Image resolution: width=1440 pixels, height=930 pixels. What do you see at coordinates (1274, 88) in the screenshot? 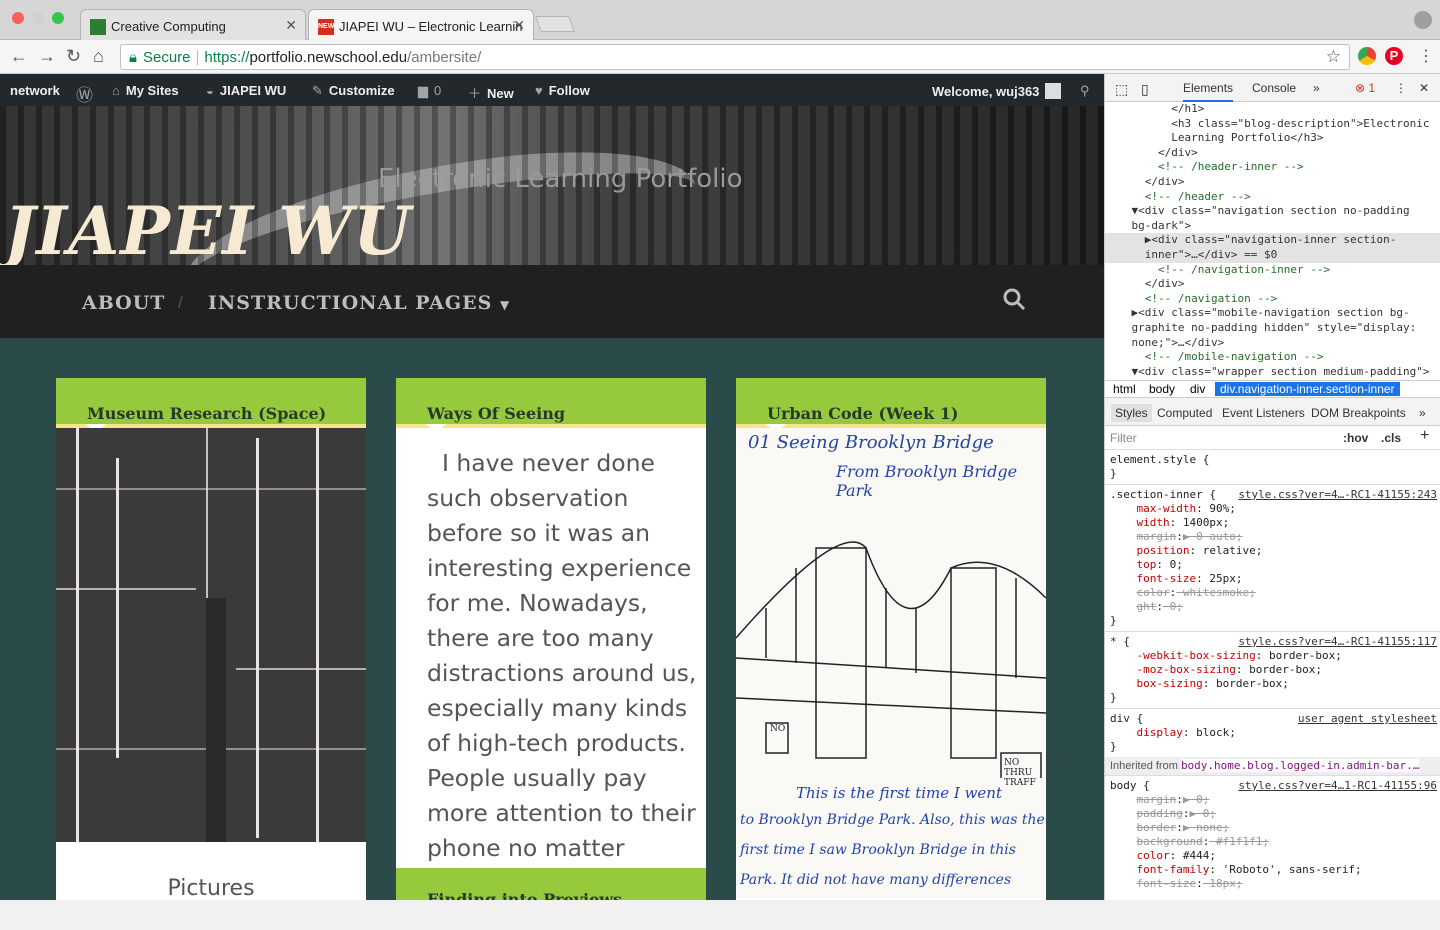
I see `tab-console: Console` at bounding box center [1274, 88].